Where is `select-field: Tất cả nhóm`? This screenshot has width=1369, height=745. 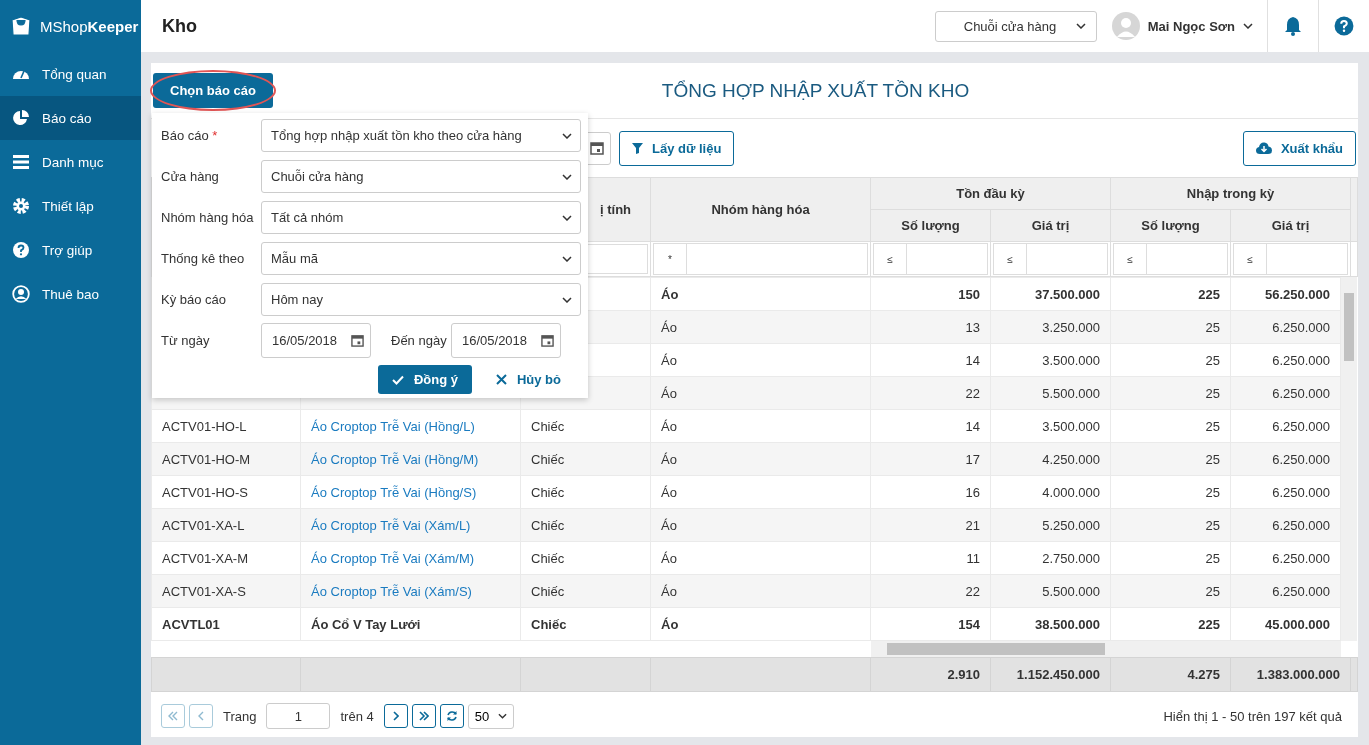
select-field: Tất cả nhóm is located at coordinates (421, 217).